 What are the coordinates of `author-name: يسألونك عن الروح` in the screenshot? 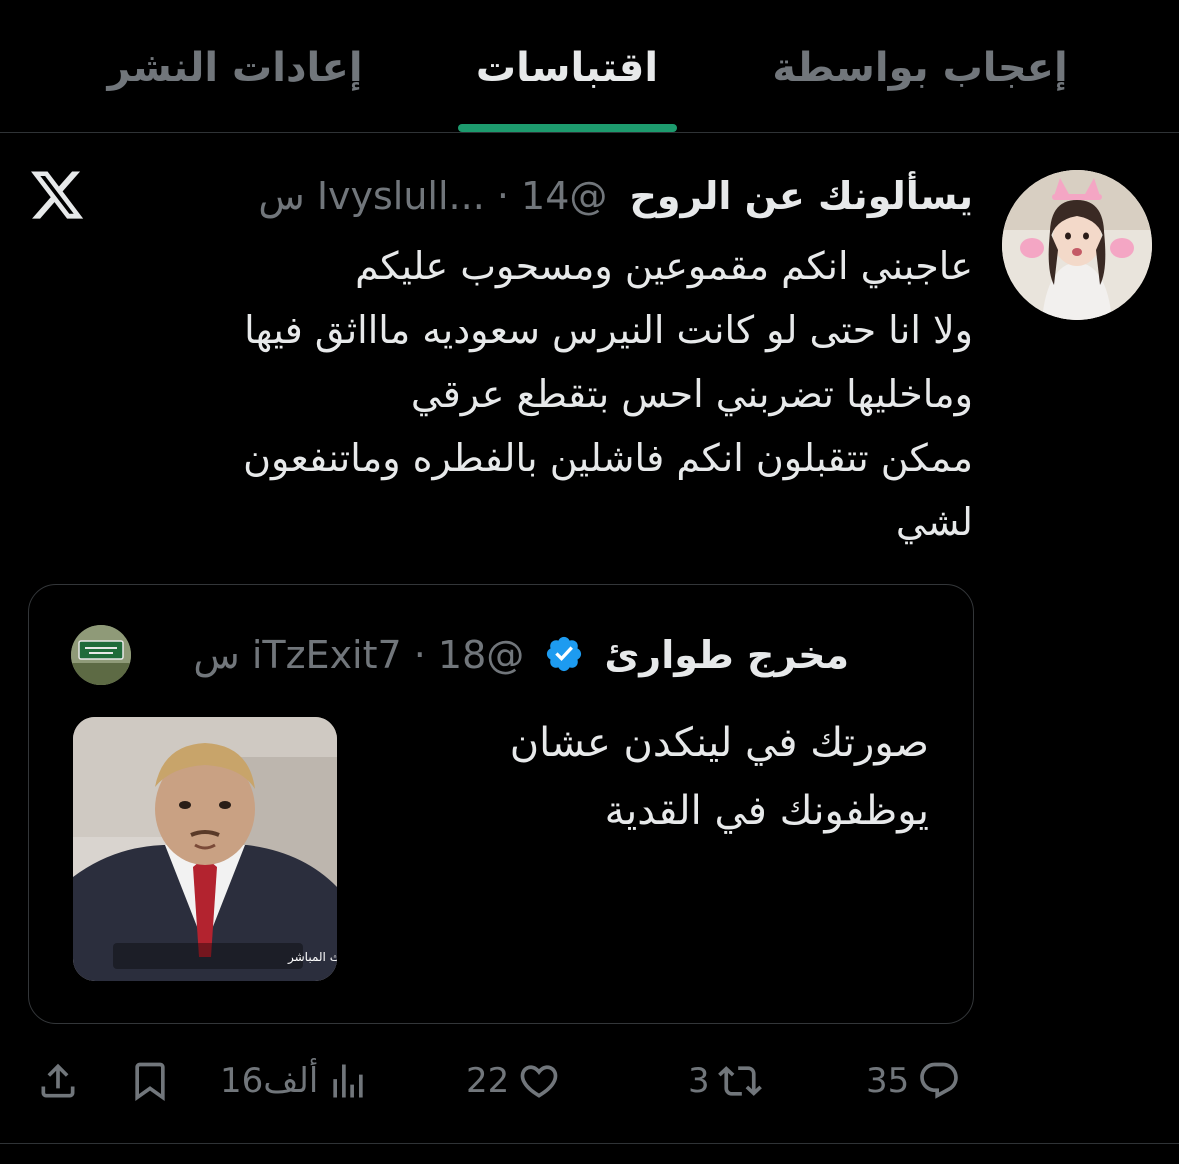 It's located at (801, 196).